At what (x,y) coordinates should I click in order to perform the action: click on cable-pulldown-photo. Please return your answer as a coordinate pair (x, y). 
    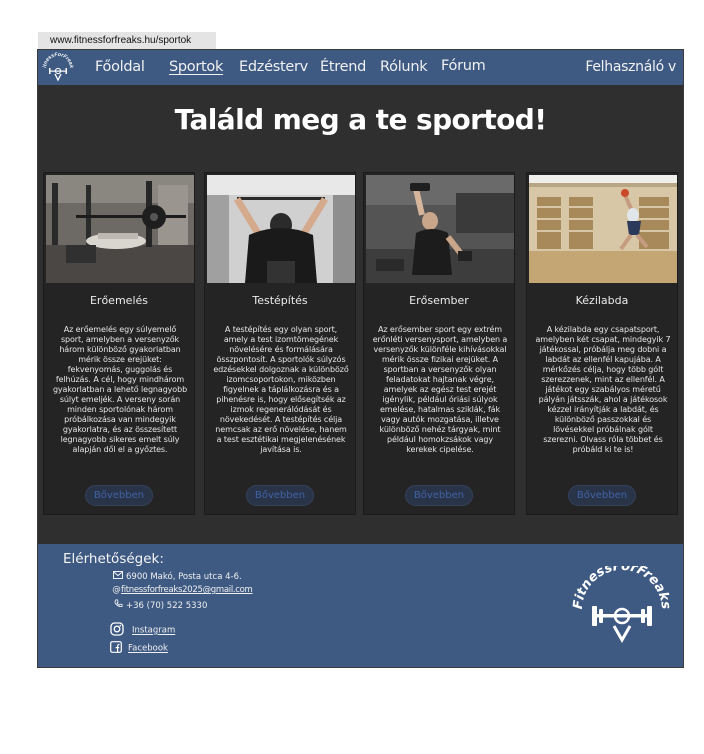
    Looking at the image, I should click on (281, 229).